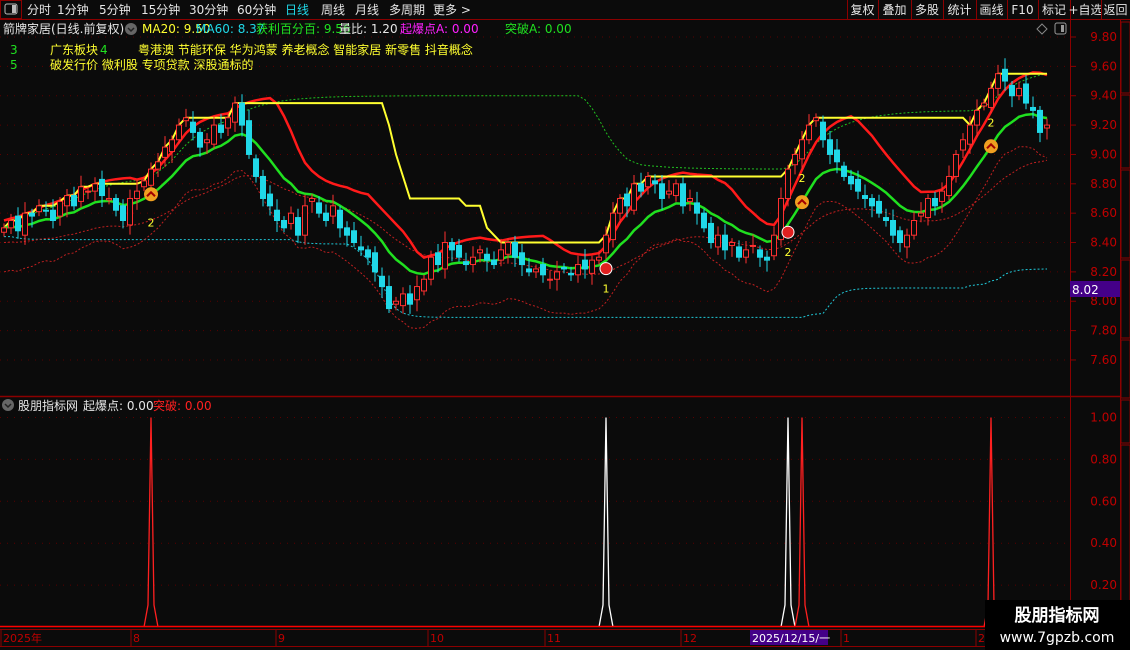 This screenshot has height=650, width=1130. I want to click on period-tab: 周线, so click(333, 10).